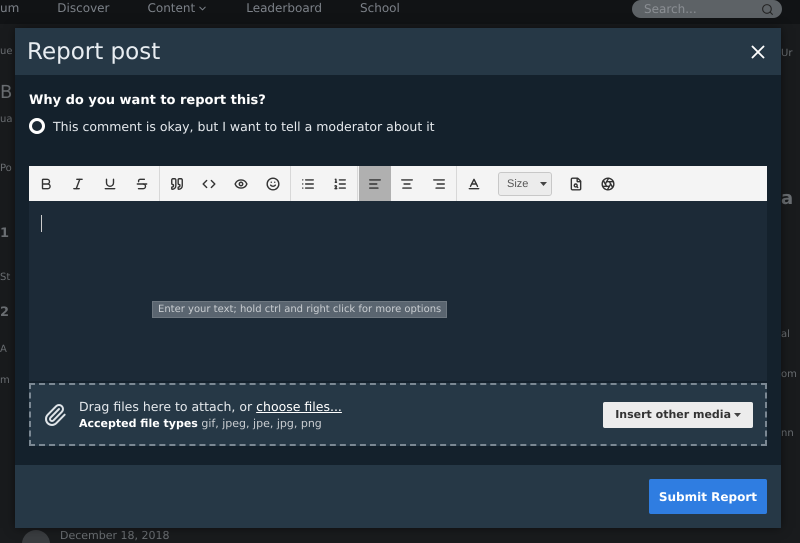  Describe the element at coordinates (273, 183) in the screenshot. I see `smiley-icon` at that location.